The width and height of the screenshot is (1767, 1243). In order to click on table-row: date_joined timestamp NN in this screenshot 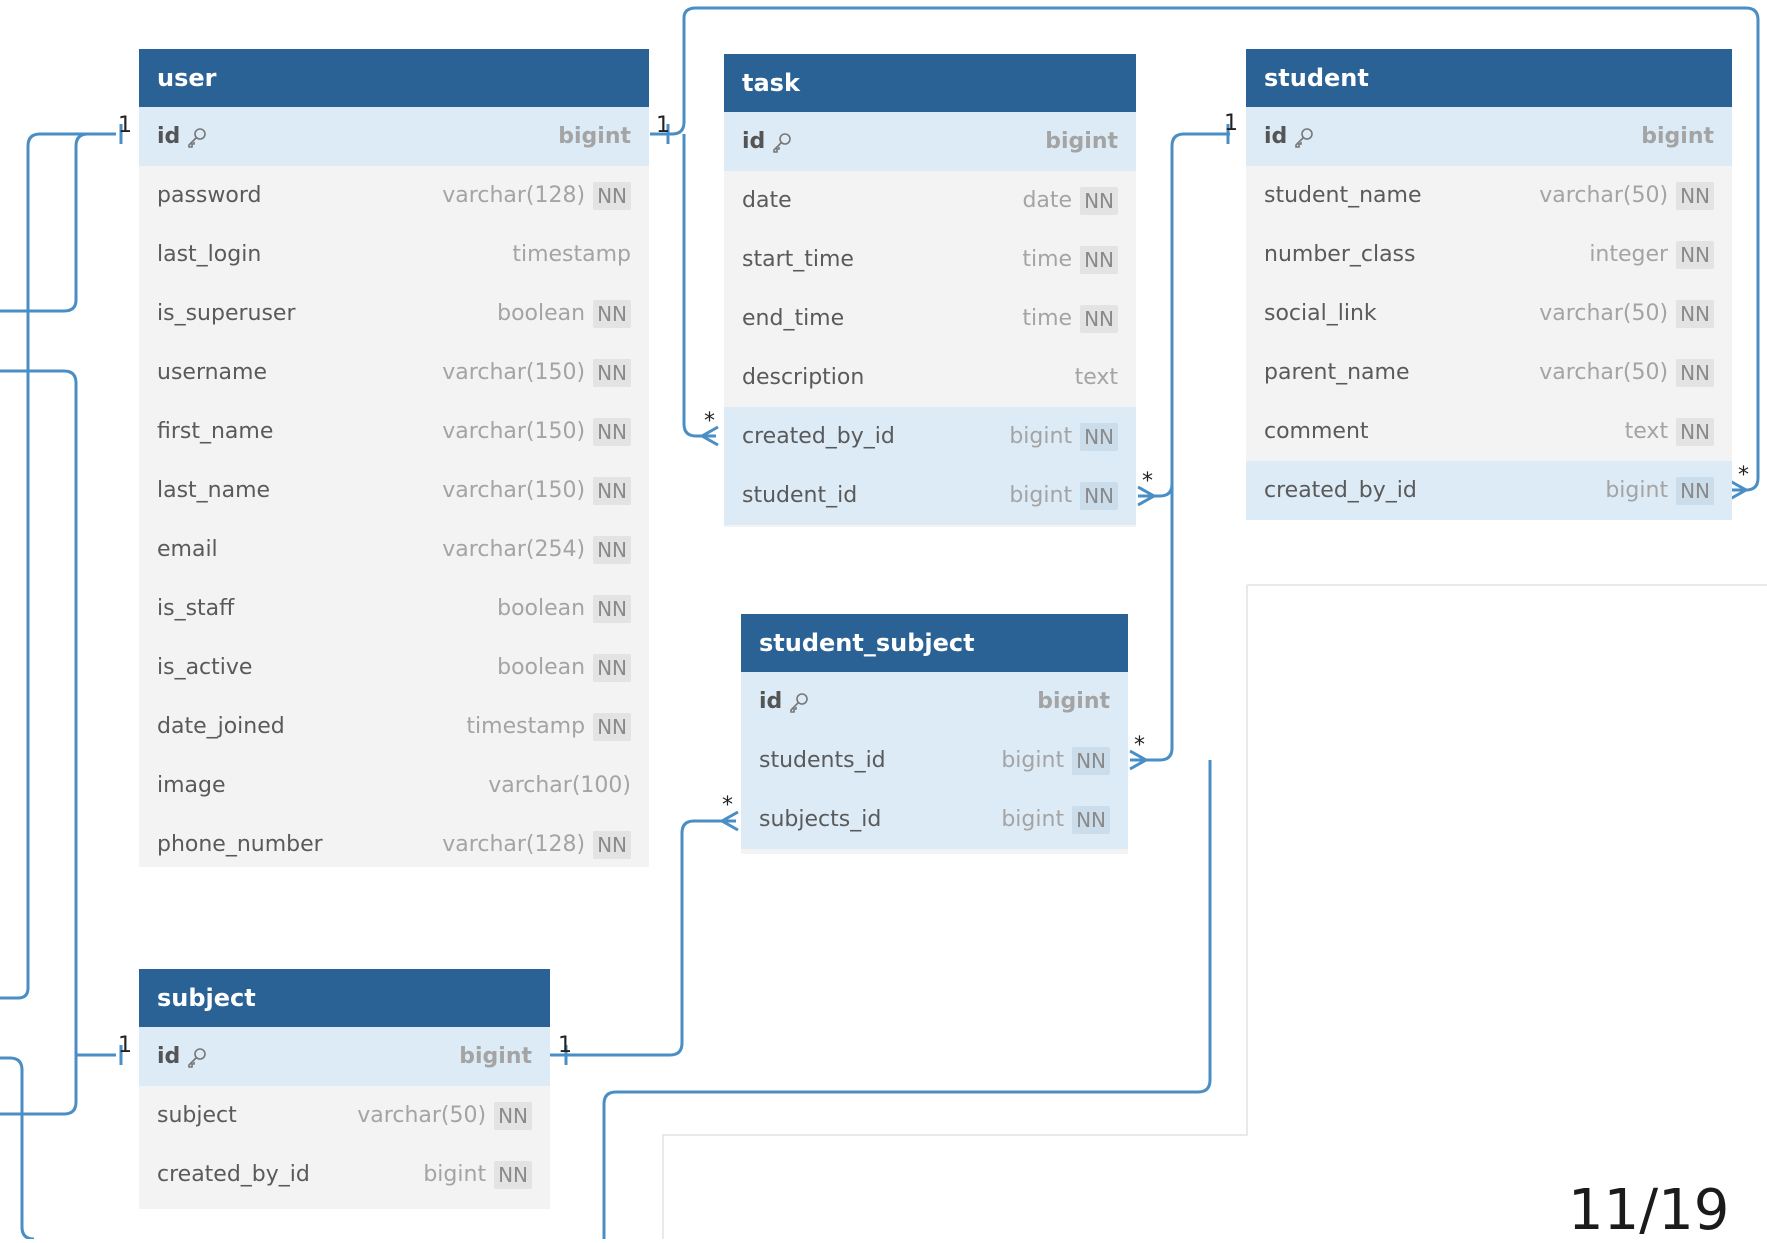, I will do `click(394, 726)`.